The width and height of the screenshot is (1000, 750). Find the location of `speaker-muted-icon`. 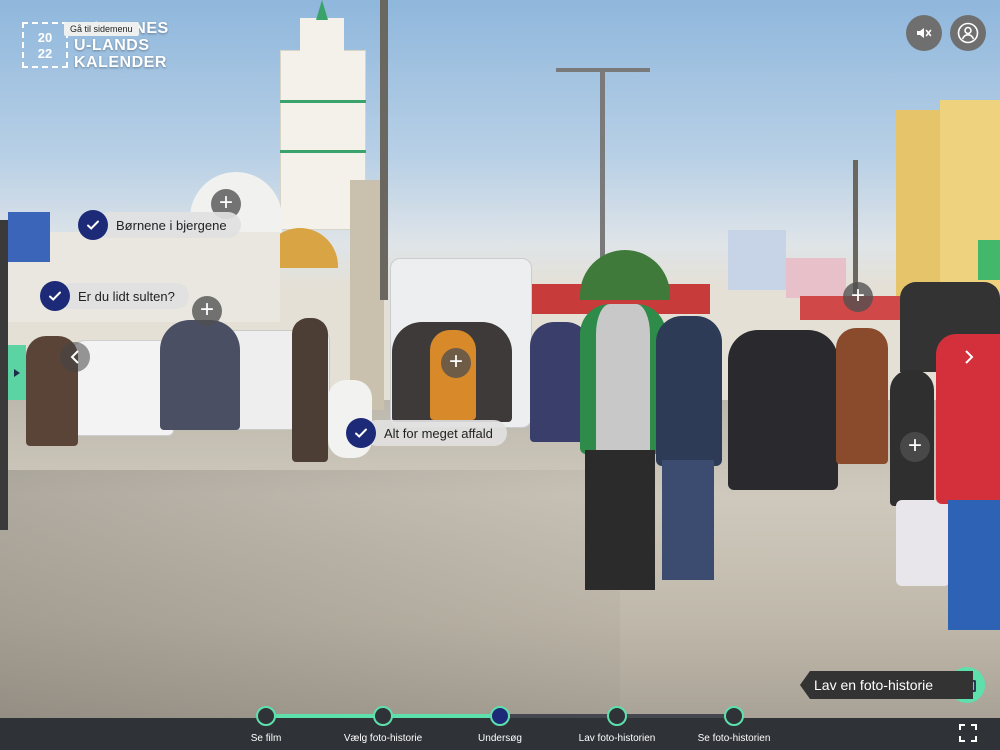

speaker-muted-icon is located at coordinates (924, 33).